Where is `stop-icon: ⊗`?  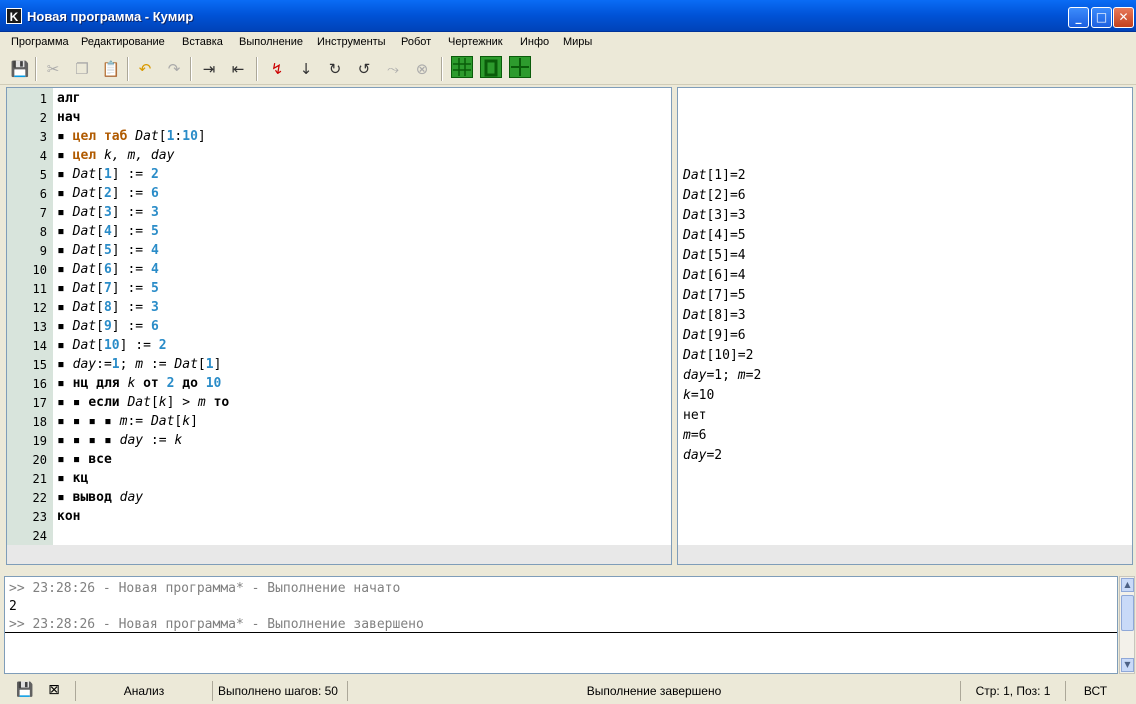
stop-icon: ⊗ is located at coordinates (422, 69).